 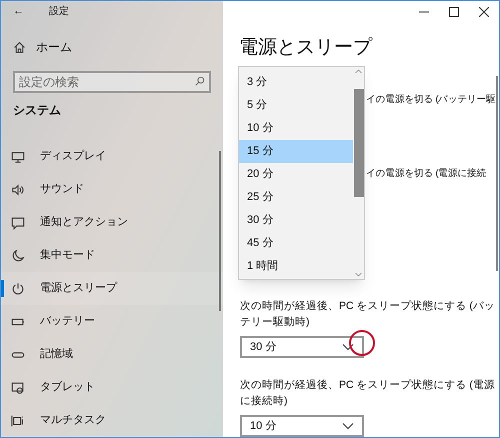 What do you see at coordinates (200, 81) in the screenshot?
I see `search-icon` at bounding box center [200, 81].